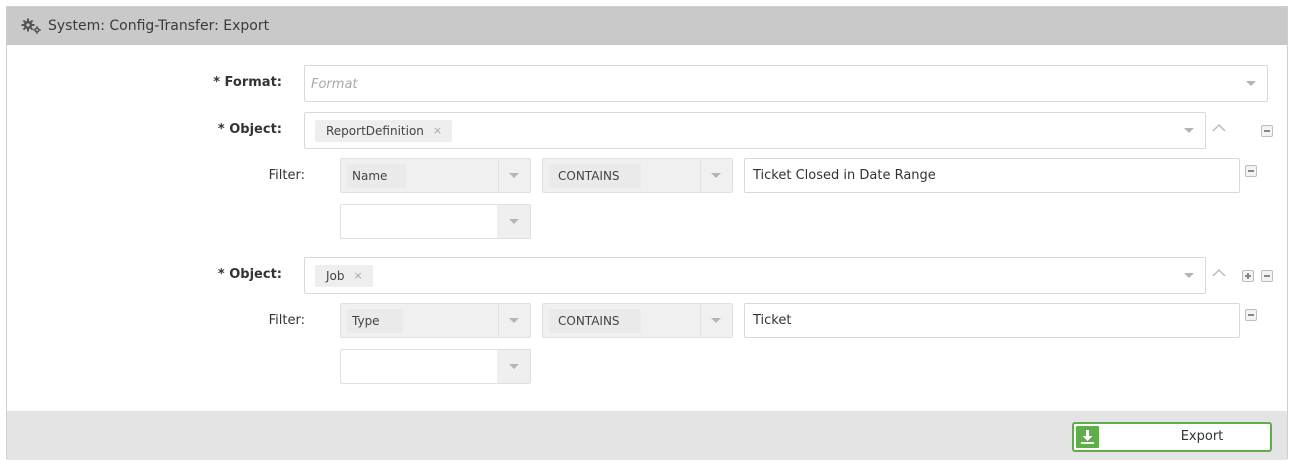  I want to click on add-object-button, so click(1248, 276).